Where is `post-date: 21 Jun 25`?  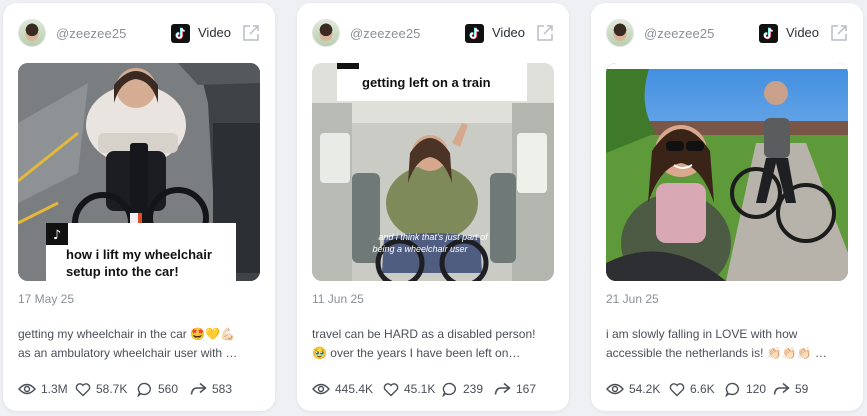 post-date: 21 Jun 25 is located at coordinates (632, 299).